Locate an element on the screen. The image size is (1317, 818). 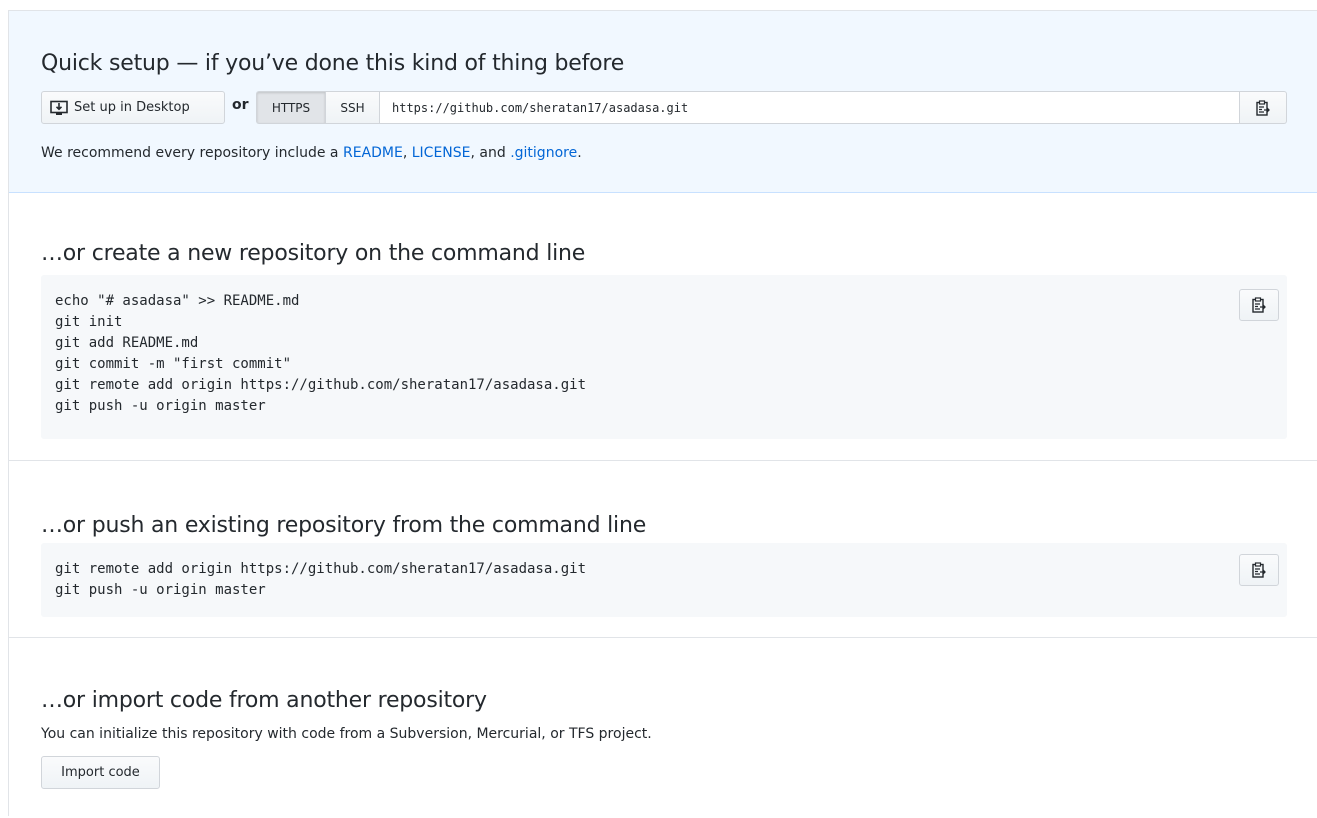
import-code-button: Import code is located at coordinates (100, 772).